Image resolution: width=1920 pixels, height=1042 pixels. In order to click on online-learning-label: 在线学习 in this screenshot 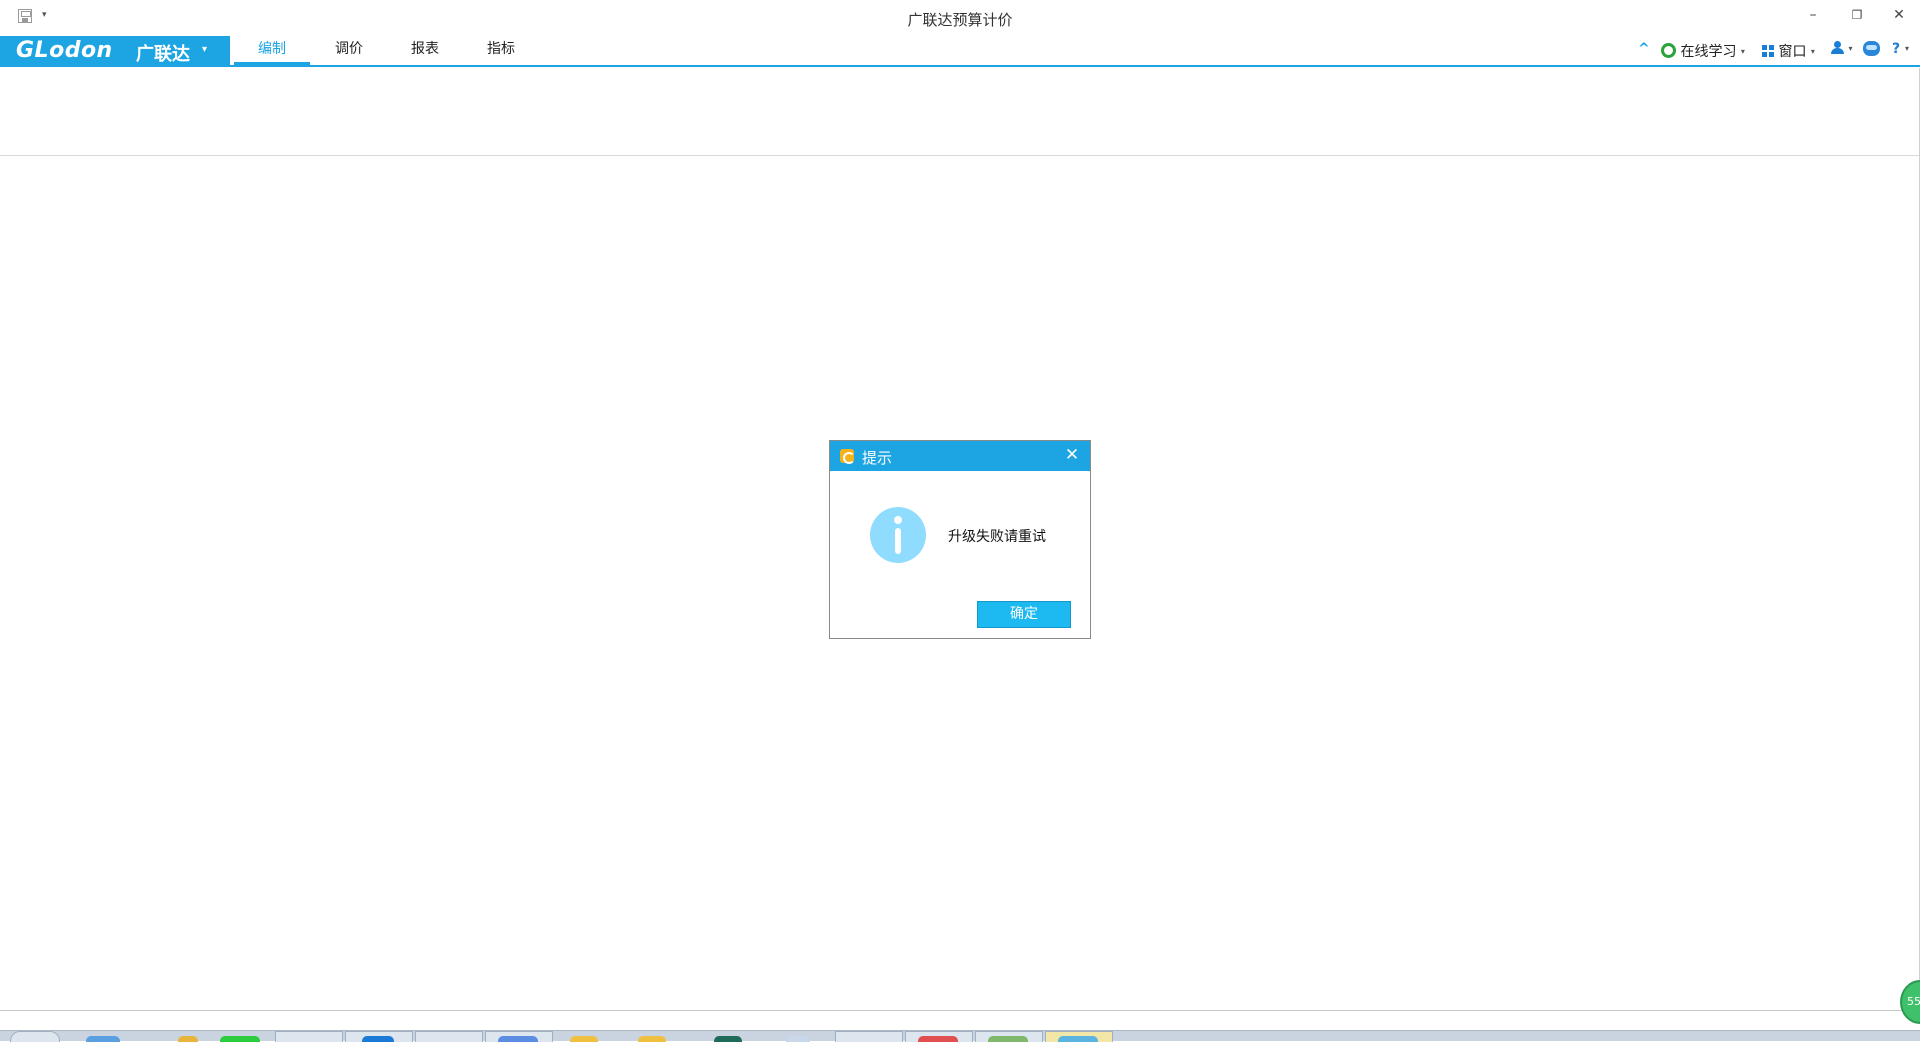, I will do `click(1708, 52)`.